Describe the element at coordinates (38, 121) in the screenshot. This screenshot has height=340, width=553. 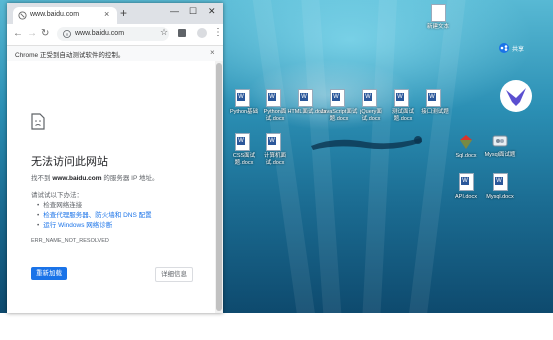
I see `sad-page-icon` at that location.